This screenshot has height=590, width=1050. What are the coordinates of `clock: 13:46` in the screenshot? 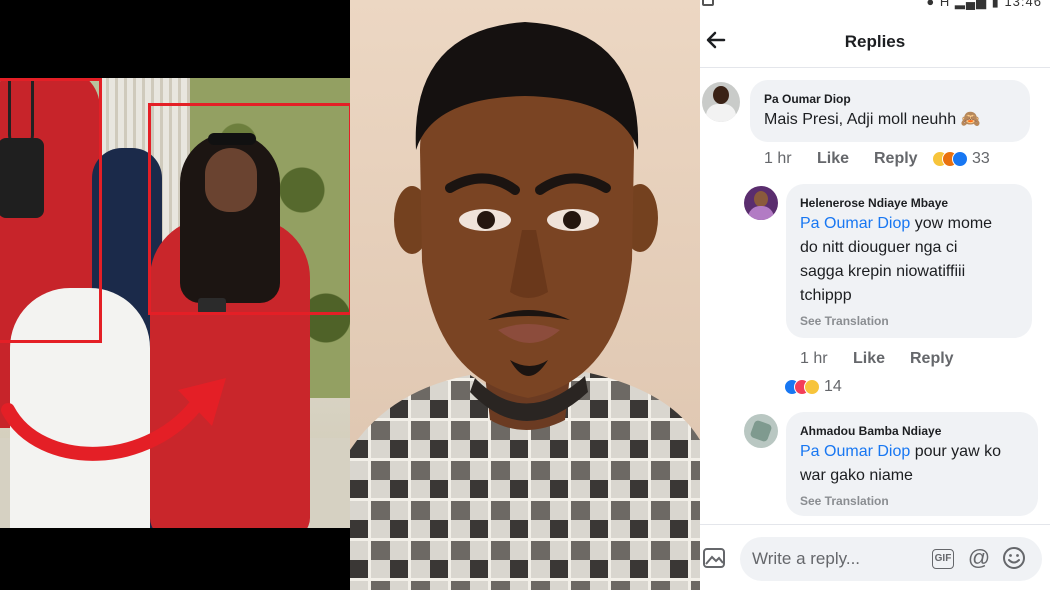 It's located at (1023, 4).